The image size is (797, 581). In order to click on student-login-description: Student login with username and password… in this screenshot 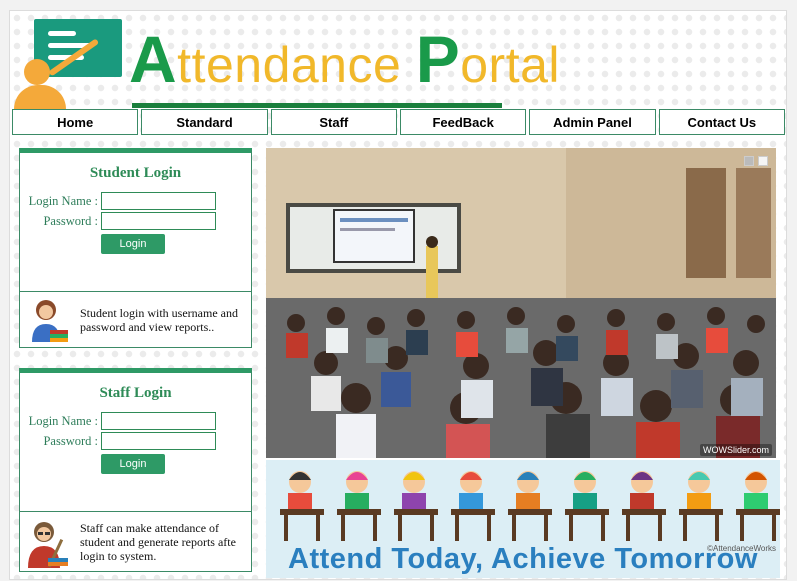, I will do `click(159, 320)`.